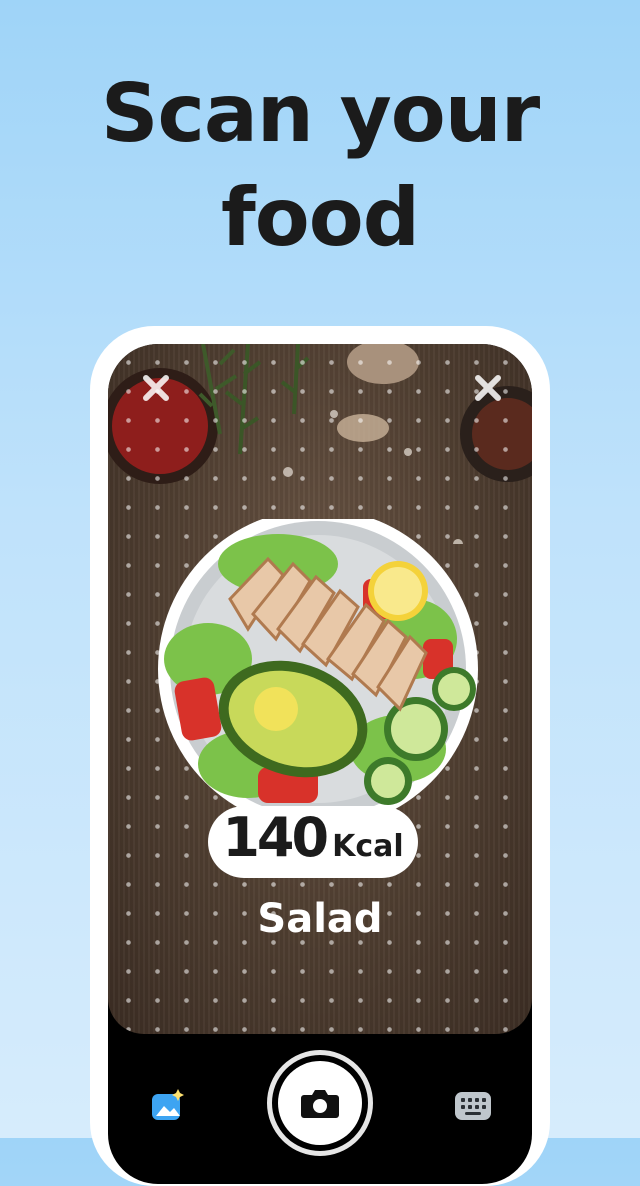 The width and height of the screenshot is (640, 1186). Describe the element at coordinates (168, 1106) in the screenshot. I see `gallery-sparkle-icon` at that location.